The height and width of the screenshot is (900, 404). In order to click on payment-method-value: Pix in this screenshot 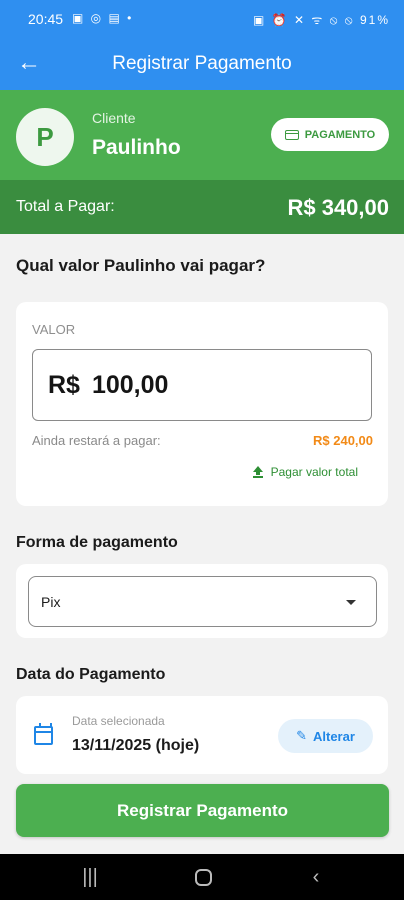, I will do `click(51, 601)`.